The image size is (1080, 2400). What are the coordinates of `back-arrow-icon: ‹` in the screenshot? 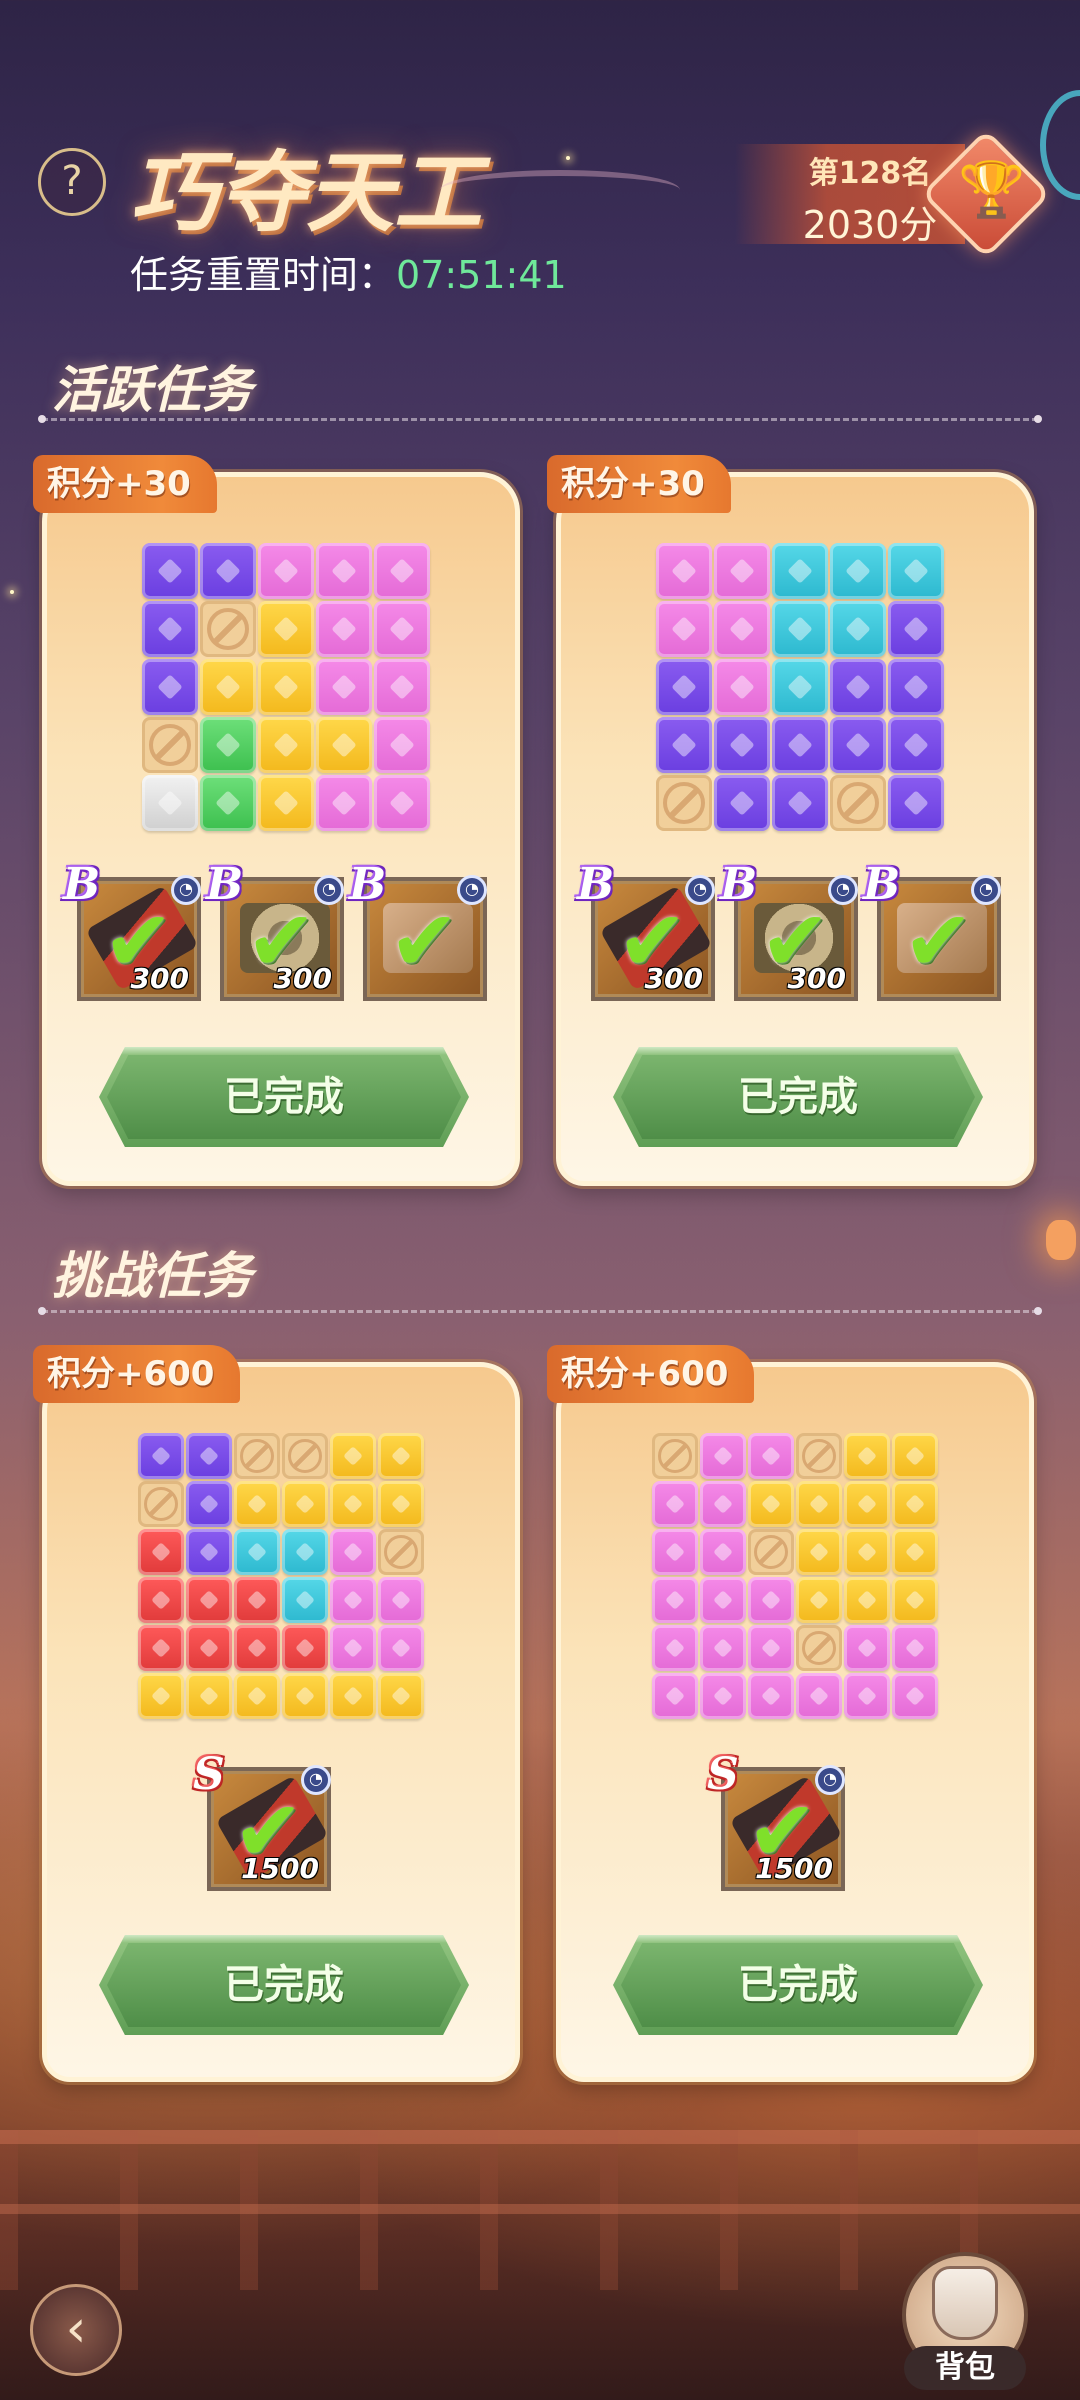 It's located at (76, 2329).